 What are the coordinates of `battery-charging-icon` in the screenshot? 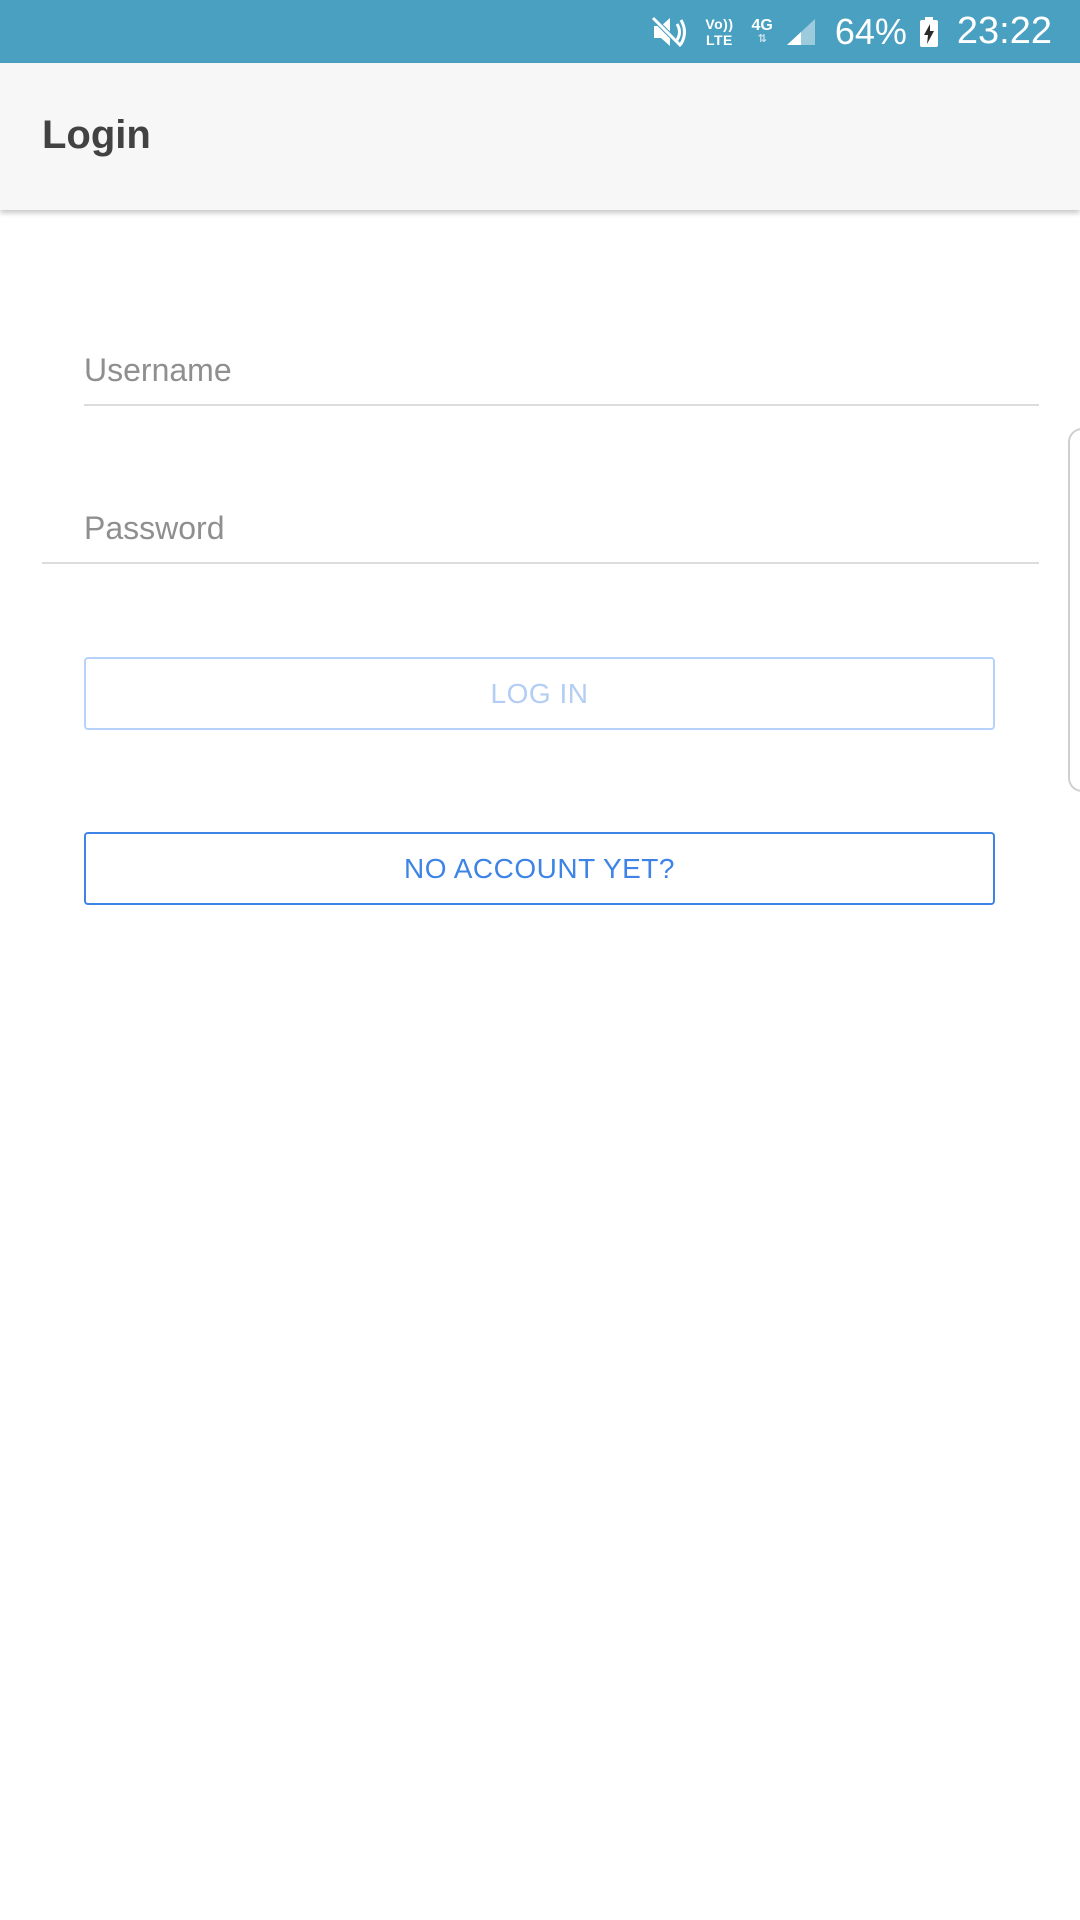 It's located at (929, 31).